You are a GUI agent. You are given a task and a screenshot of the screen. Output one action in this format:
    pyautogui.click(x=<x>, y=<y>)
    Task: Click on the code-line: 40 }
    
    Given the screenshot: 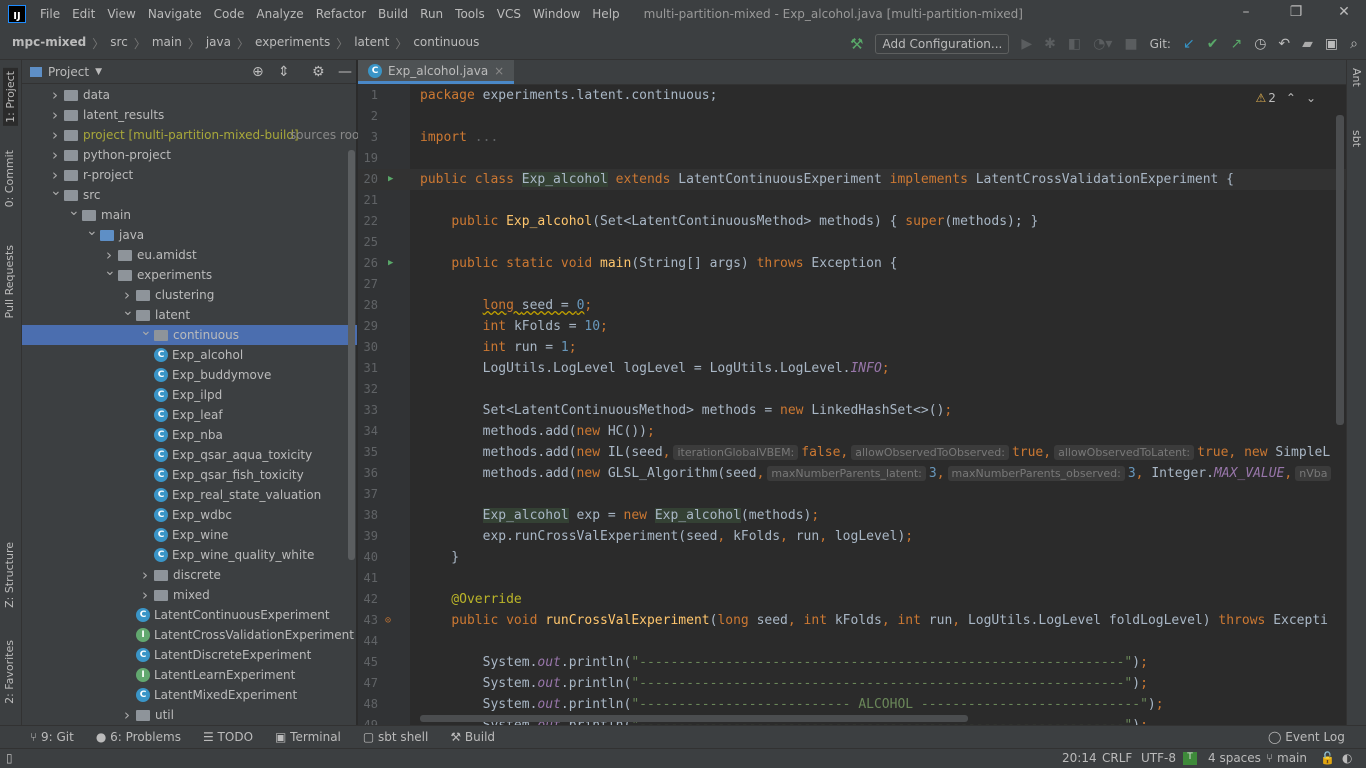 What is the action you would take?
    pyautogui.click(x=852, y=557)
    